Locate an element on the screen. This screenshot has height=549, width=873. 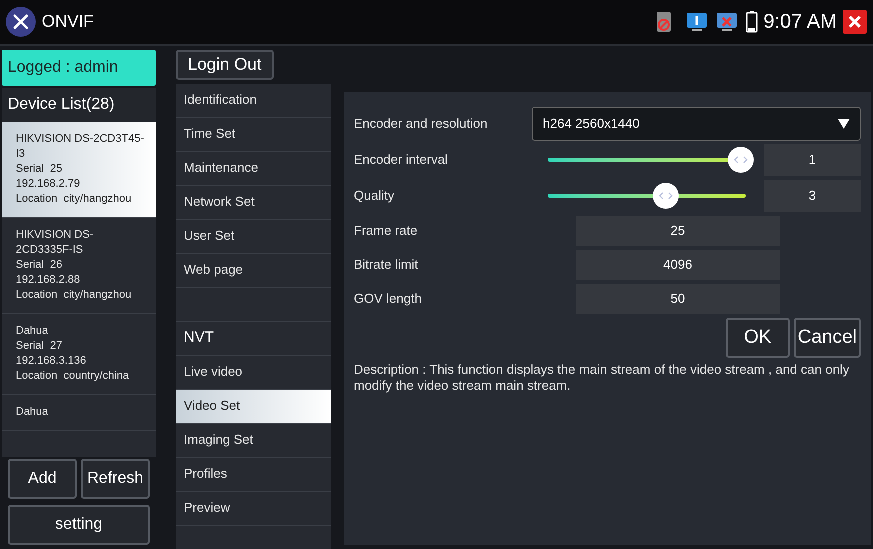
menu-item: Time Set is located at coordinates (253, 135).